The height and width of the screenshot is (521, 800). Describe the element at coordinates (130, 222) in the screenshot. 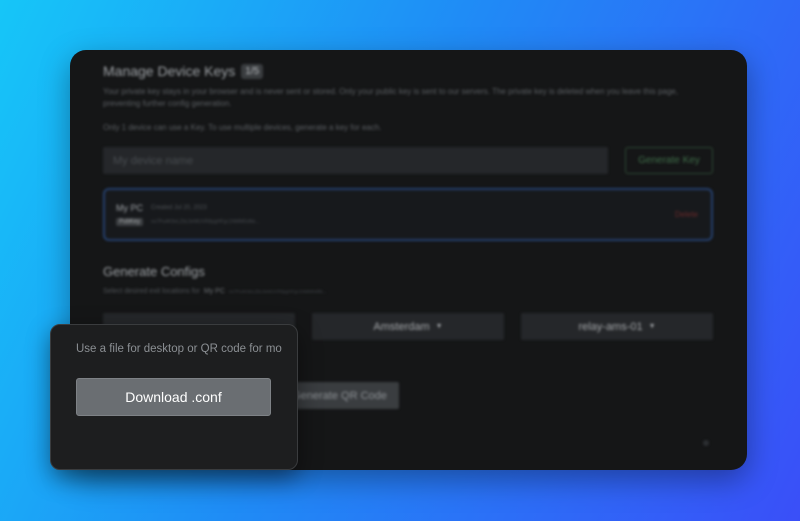

I see `pubkey-tag: PubKey` at that location.